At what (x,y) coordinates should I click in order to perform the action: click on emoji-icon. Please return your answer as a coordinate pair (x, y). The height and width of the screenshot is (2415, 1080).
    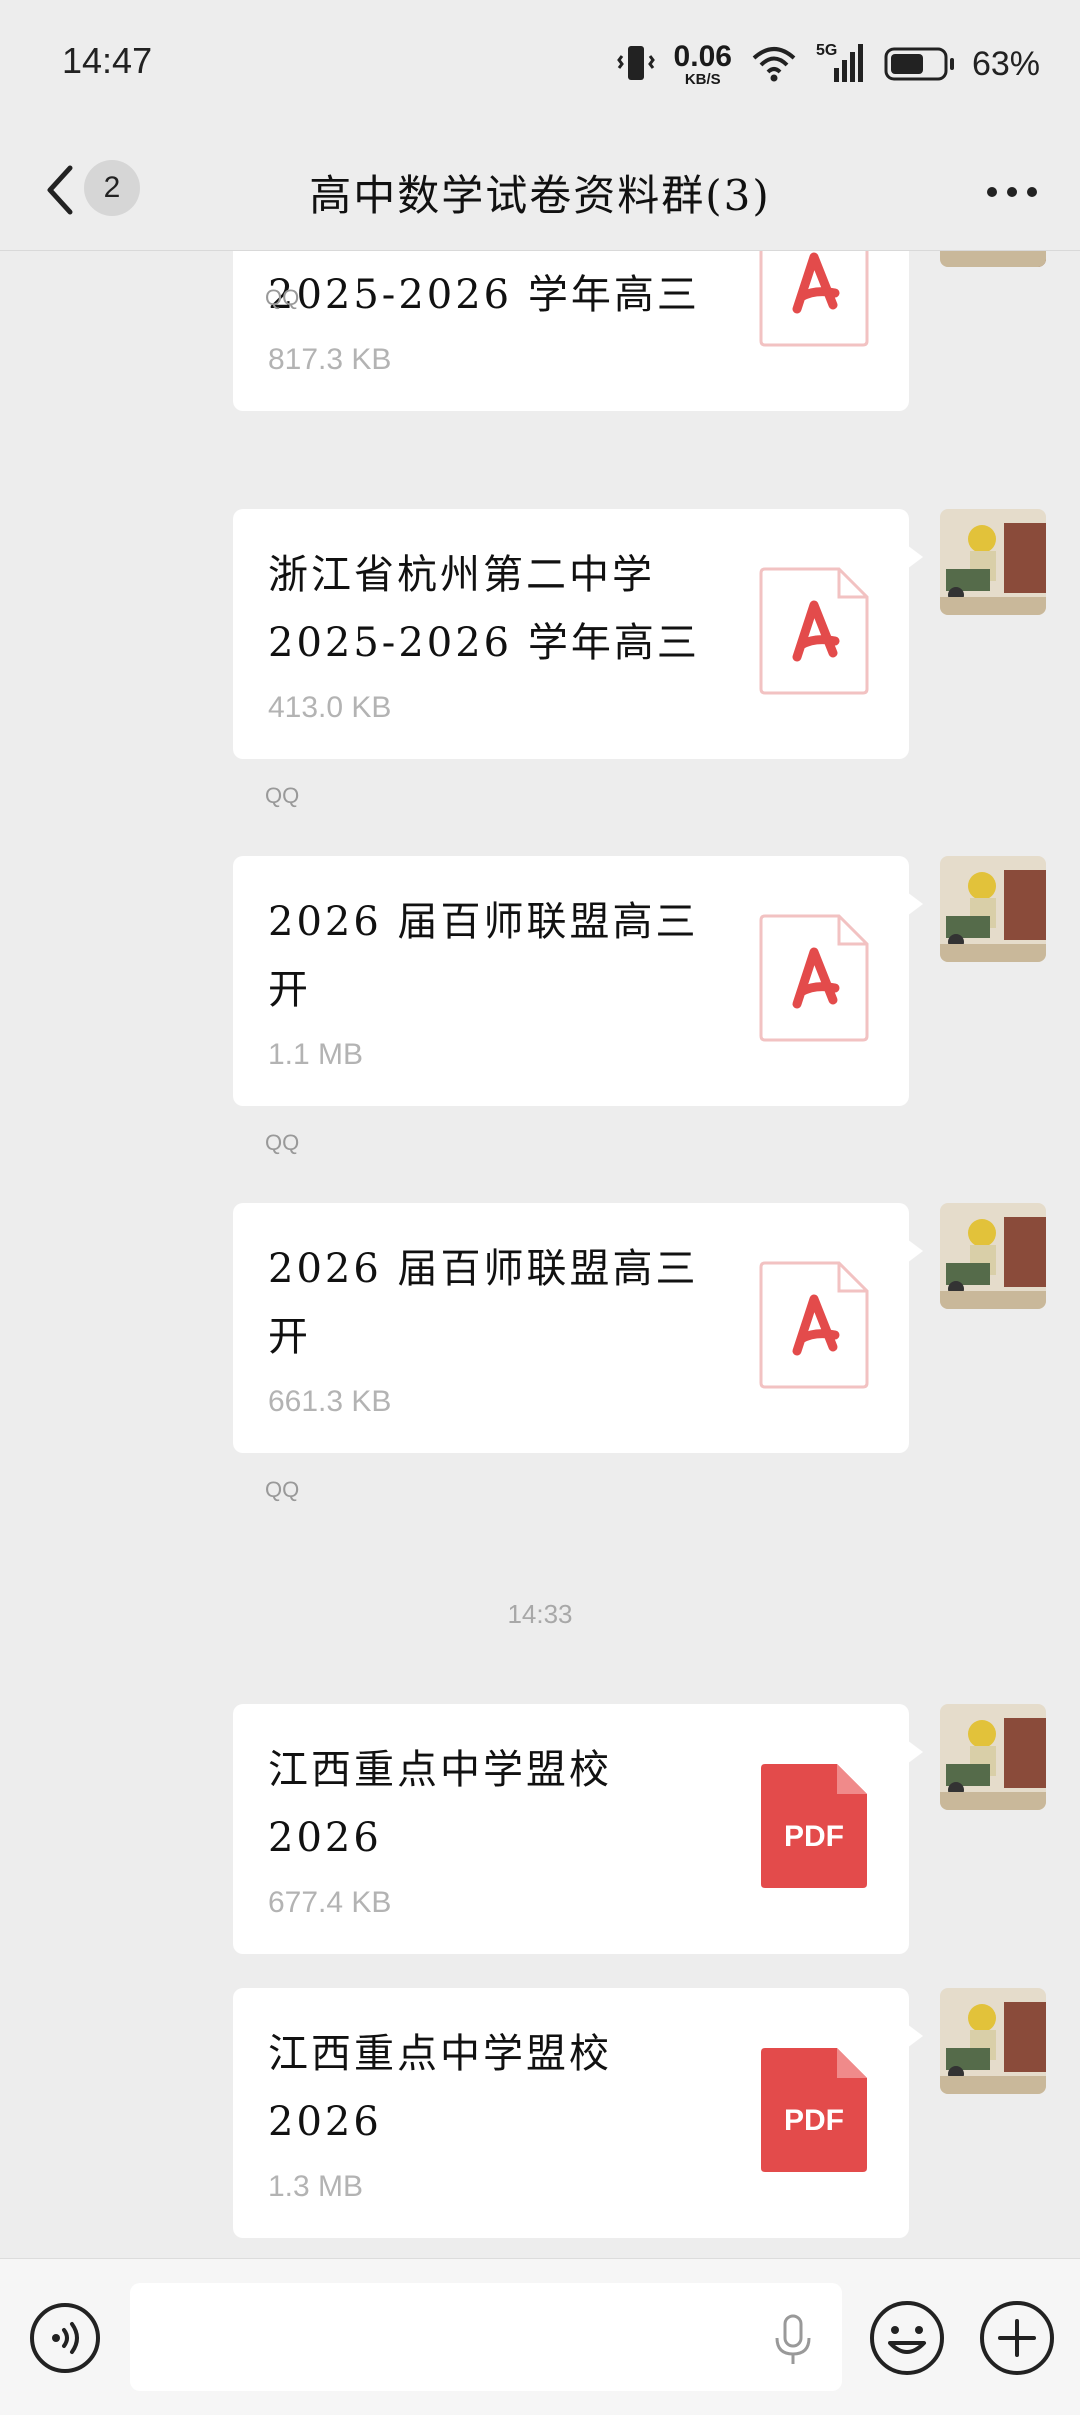
    Looking at the image, I should click on (907, 2338).